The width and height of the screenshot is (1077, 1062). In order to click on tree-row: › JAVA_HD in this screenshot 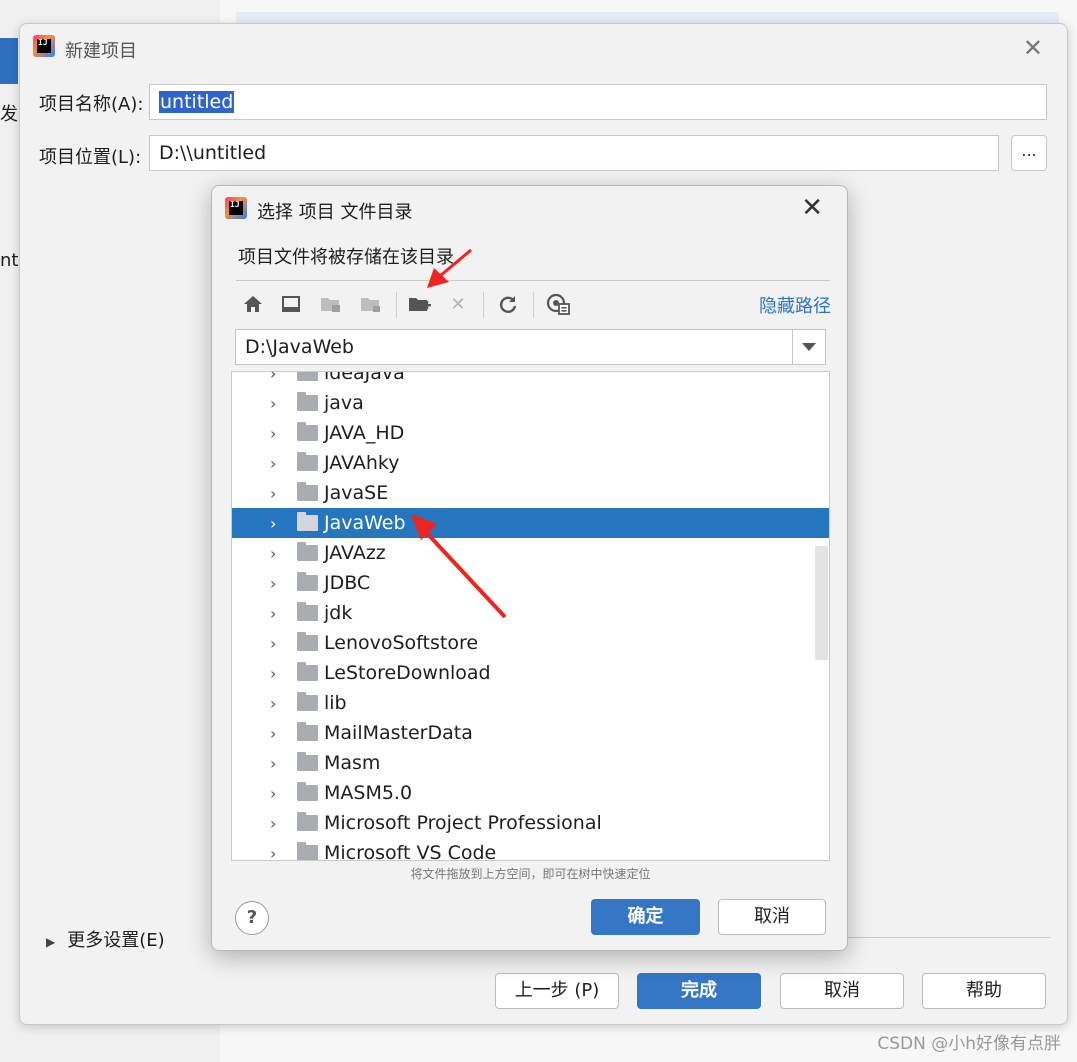, I will do `click(530, 433)`.